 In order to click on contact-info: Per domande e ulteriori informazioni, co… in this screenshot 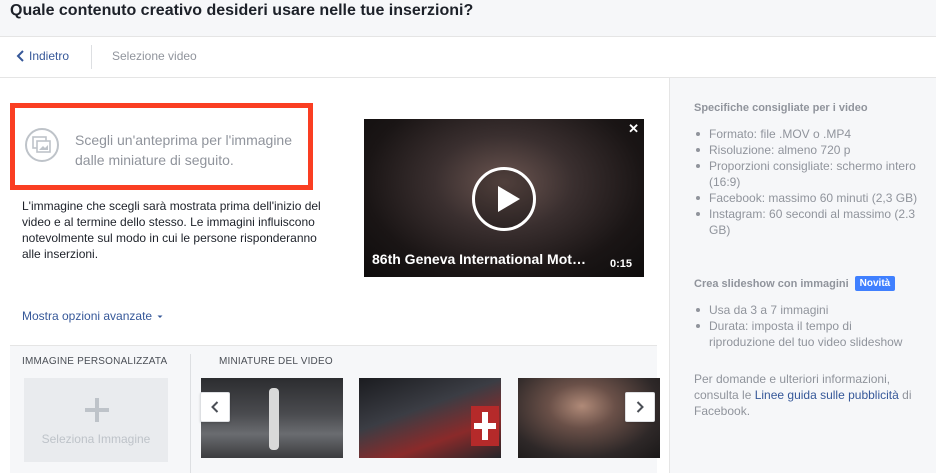, I will do `click(805, 395)`.